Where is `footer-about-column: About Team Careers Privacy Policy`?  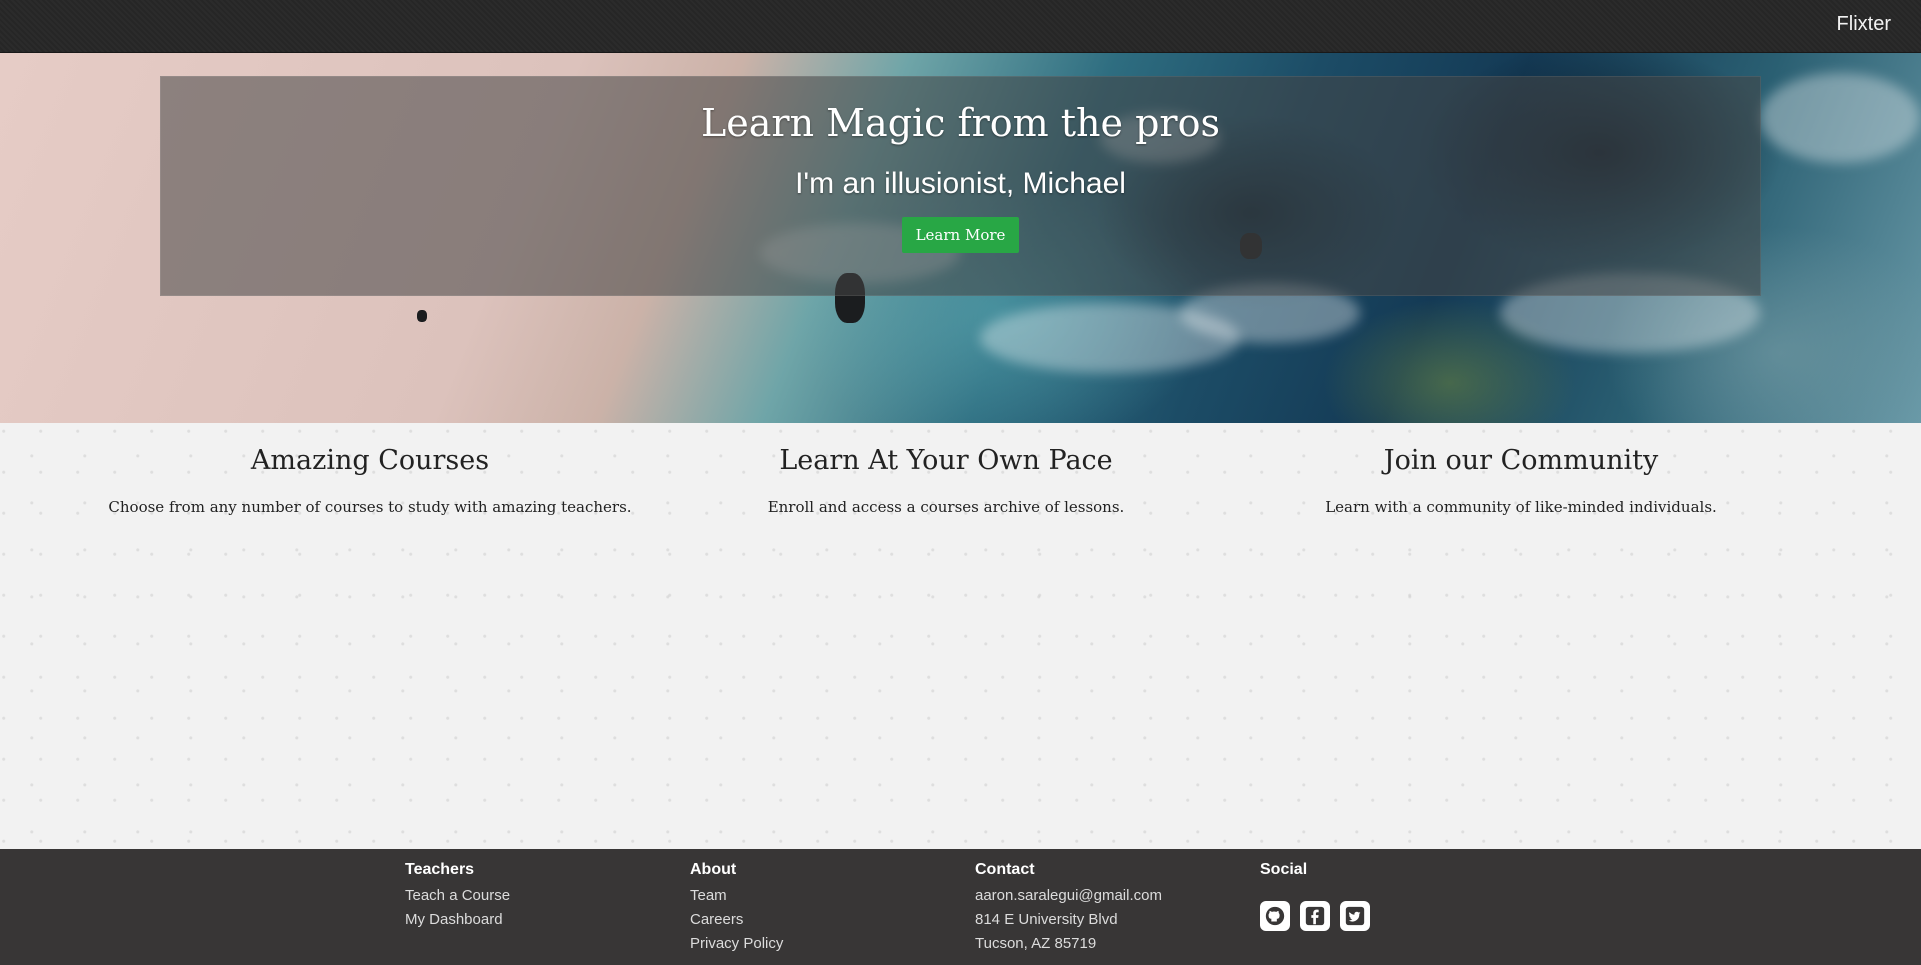
footer-about-column: About Team Careers Privacy Policy is located at coordinates (736, 908).